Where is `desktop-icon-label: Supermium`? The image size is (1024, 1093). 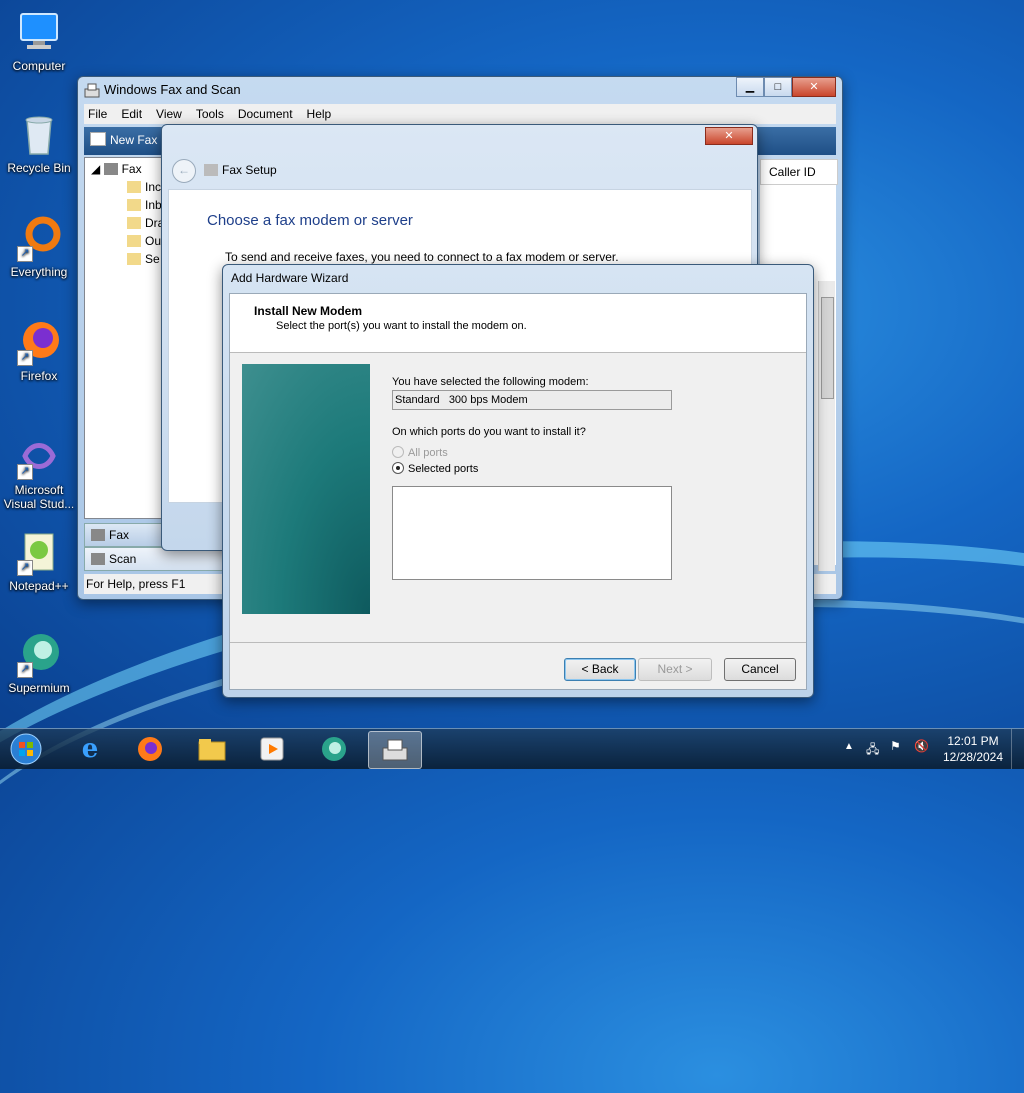
desktop-icon-label: Supermium is located at coordinates (39, 688).